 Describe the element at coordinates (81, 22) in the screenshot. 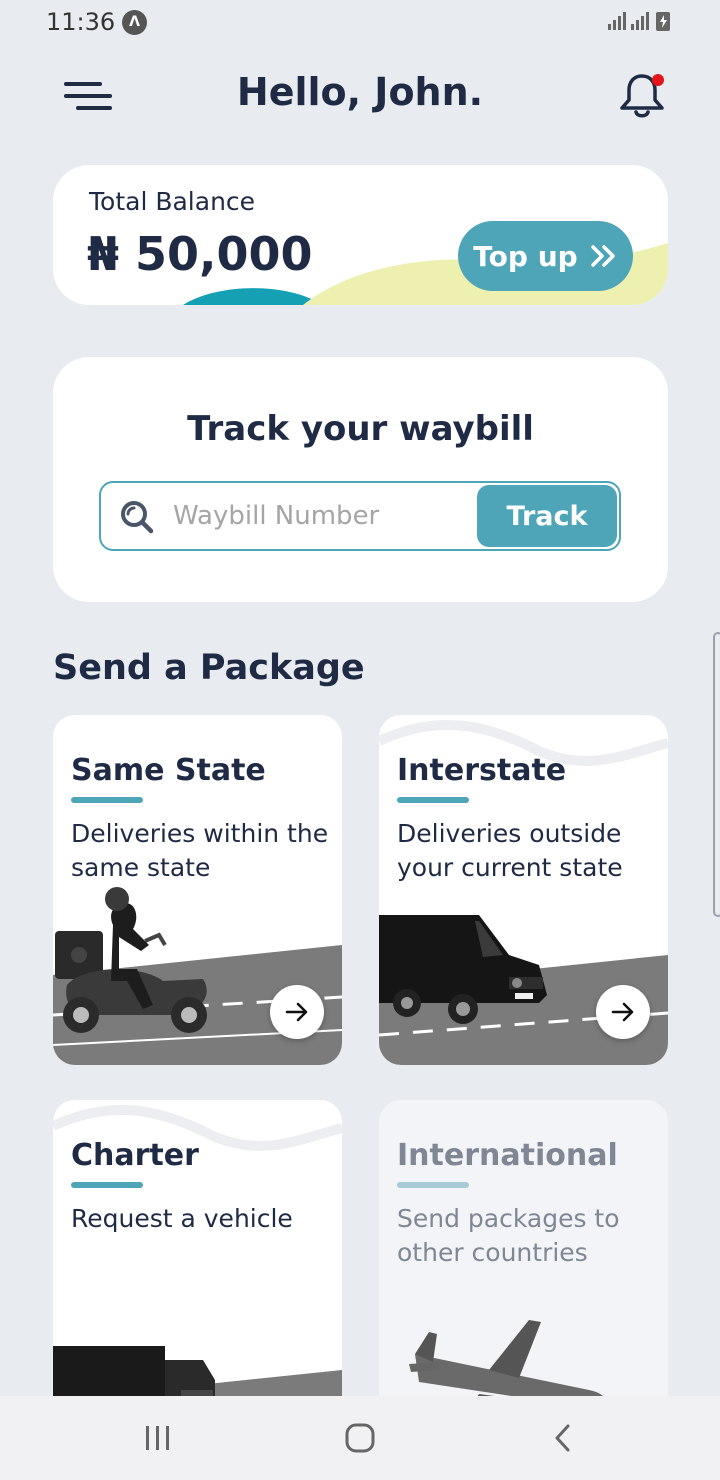

I see `status-time: 11:36` at that location.